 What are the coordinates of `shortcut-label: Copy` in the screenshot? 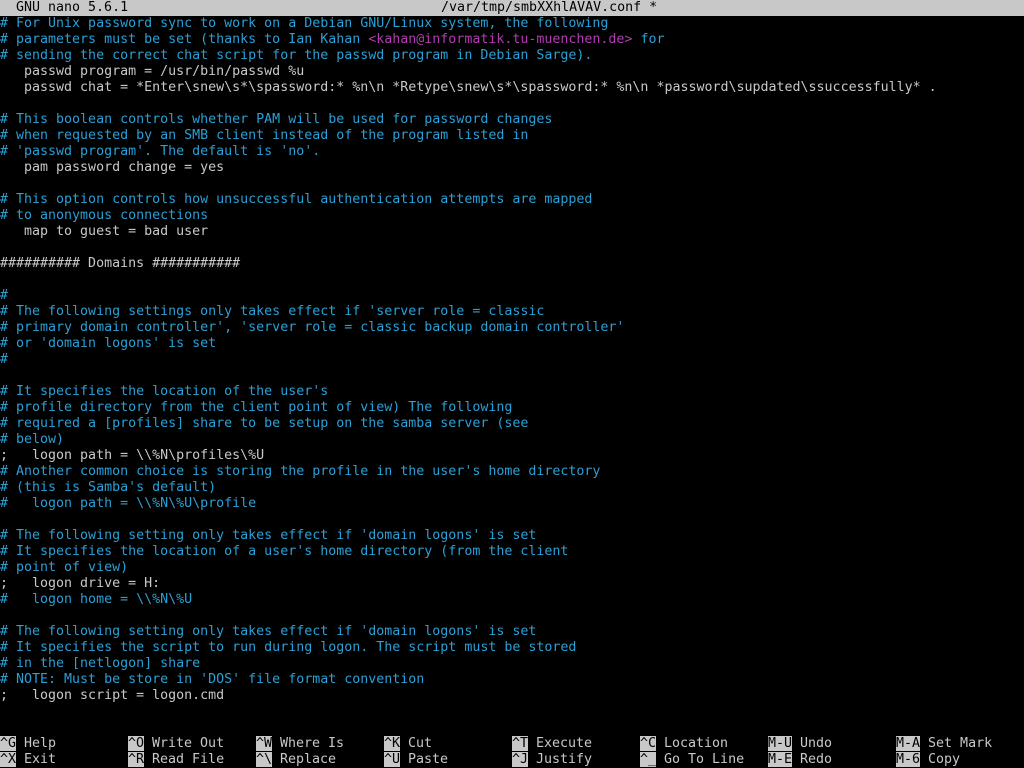 It's located at (940, 759).